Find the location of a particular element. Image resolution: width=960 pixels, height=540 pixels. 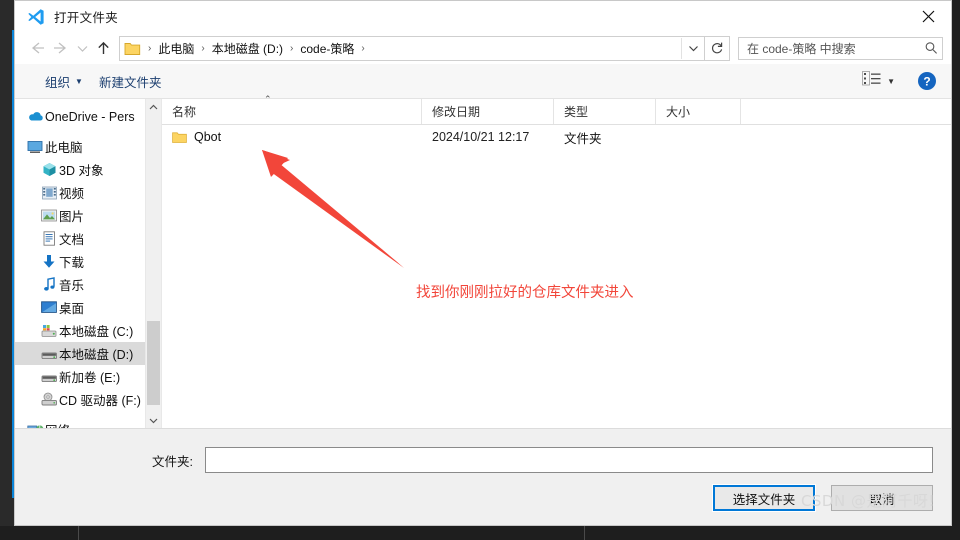

folder-name-row: 文件夹: is located at coordinates (483, 460).